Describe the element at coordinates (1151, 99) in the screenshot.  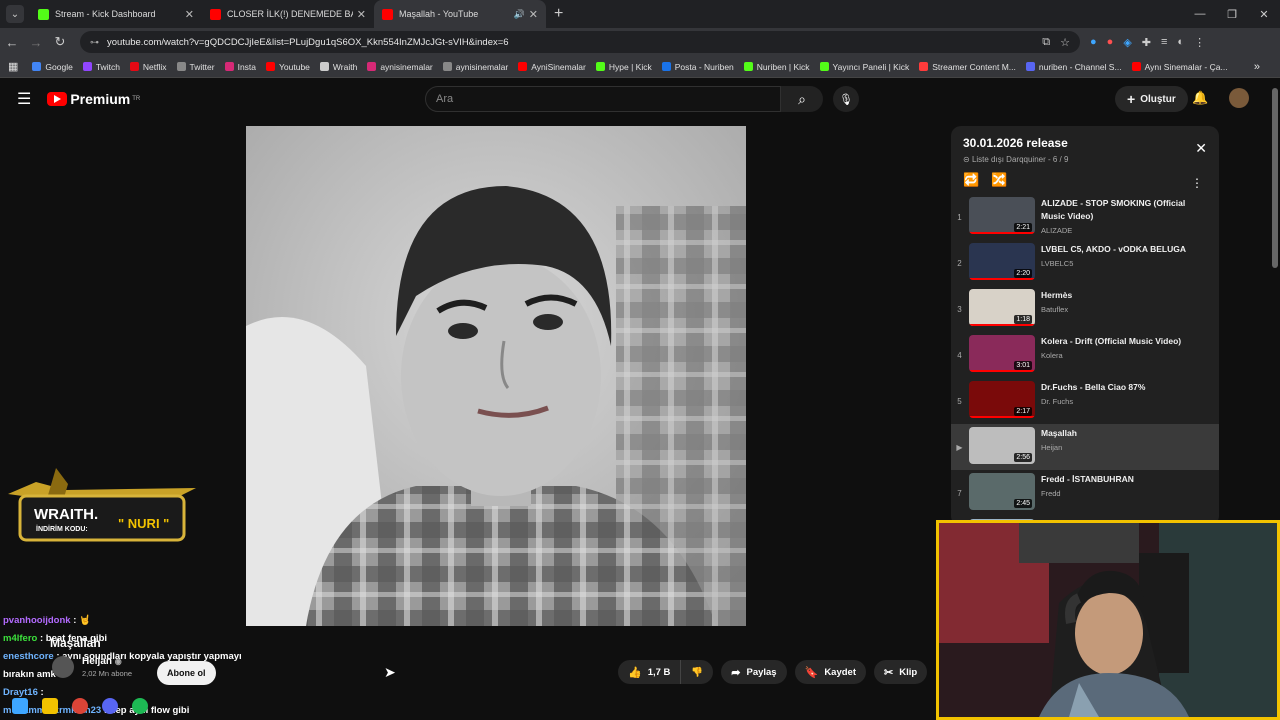
I see `create-button: + Oluştur` at that location.